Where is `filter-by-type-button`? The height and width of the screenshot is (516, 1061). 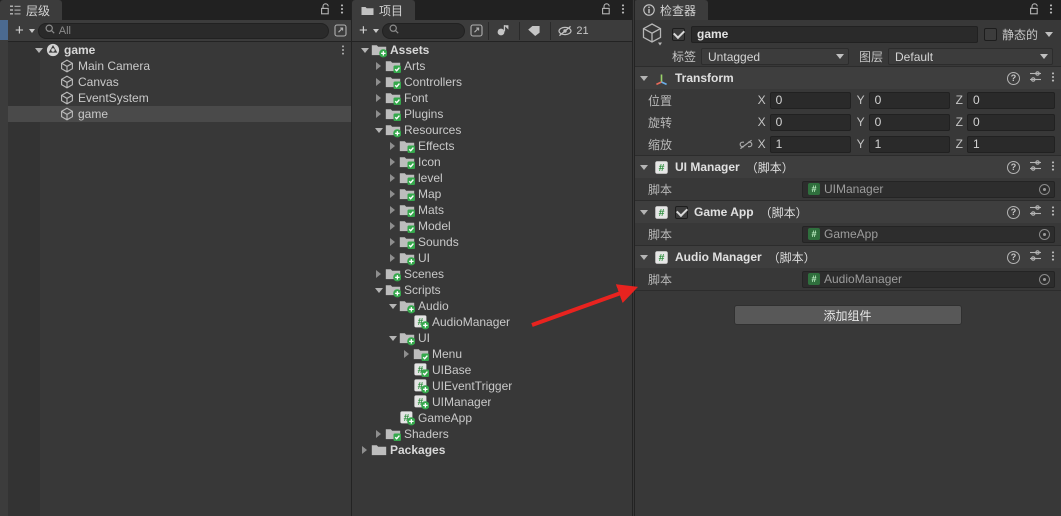
filter-by-type-button is located at coordinates (502, 30).